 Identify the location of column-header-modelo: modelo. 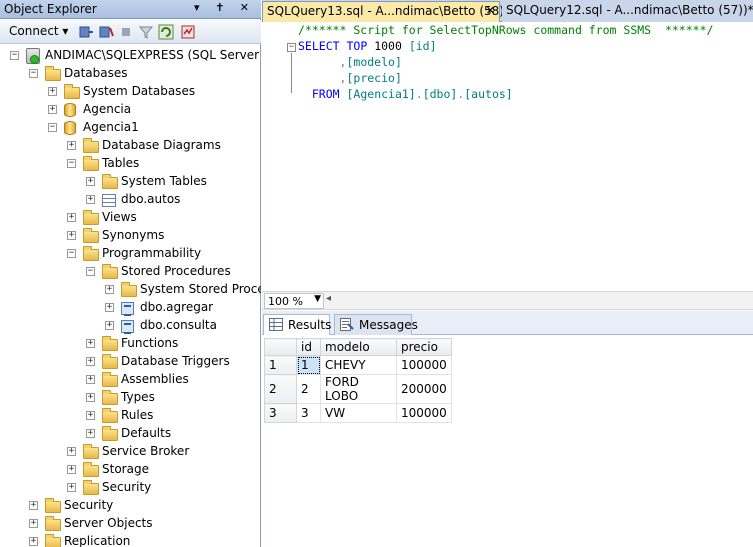
(358, 347).